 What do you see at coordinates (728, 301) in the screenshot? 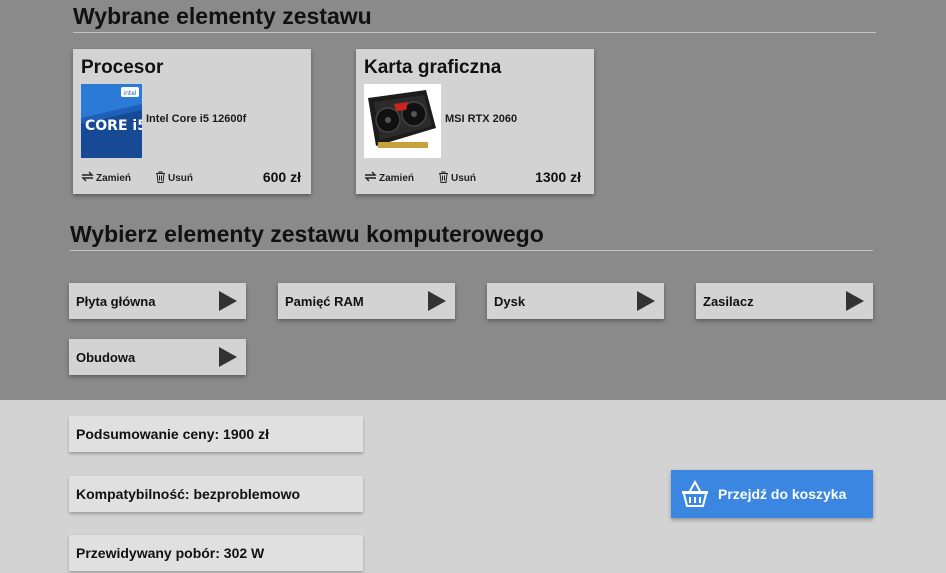
I see `pick-label: Zasilacz` at bounding box center [728, 301].